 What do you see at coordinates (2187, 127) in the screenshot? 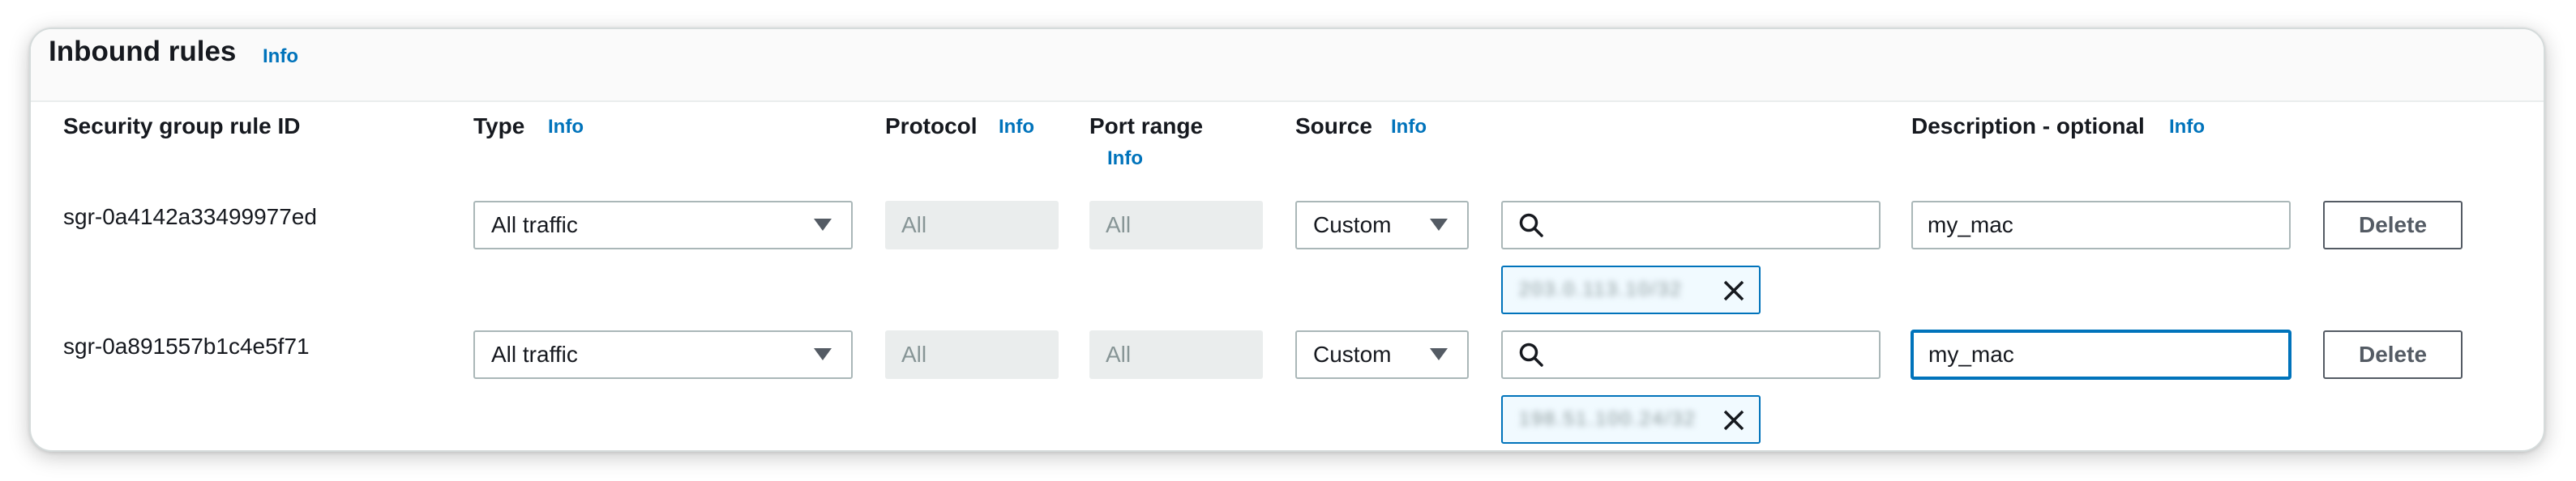
I see `description-info-link: Info` at bounding box center [2187, 127].